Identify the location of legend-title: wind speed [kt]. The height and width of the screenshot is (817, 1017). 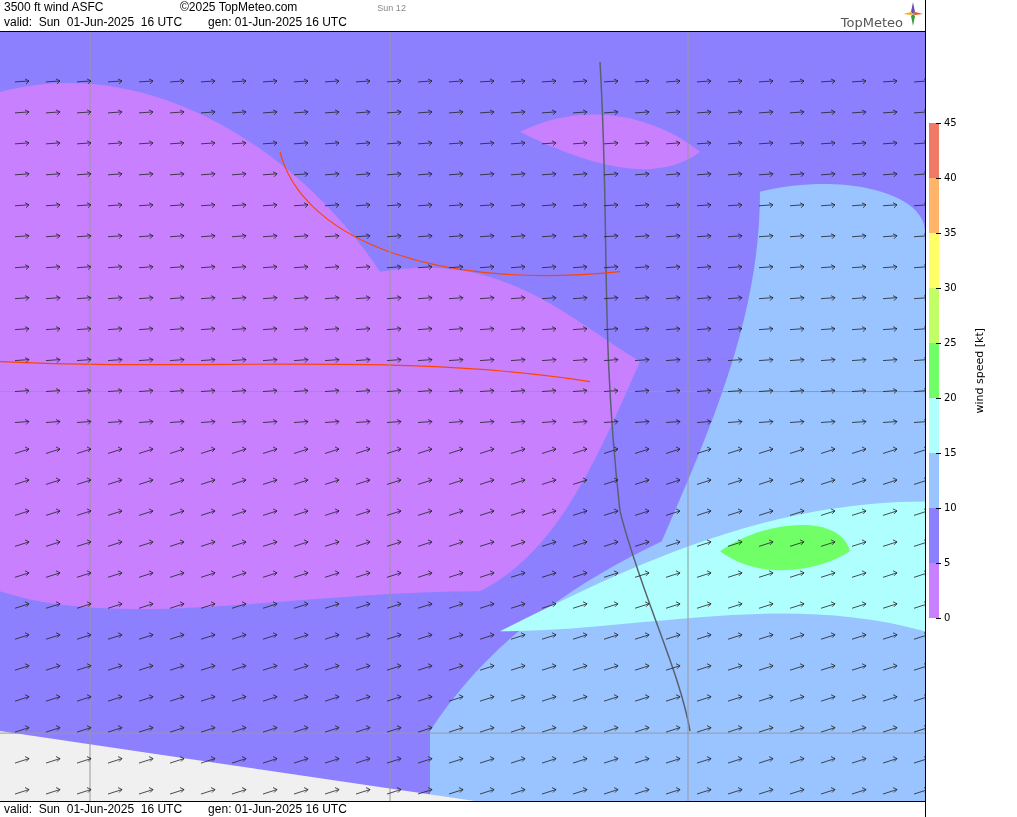
(979, 370).